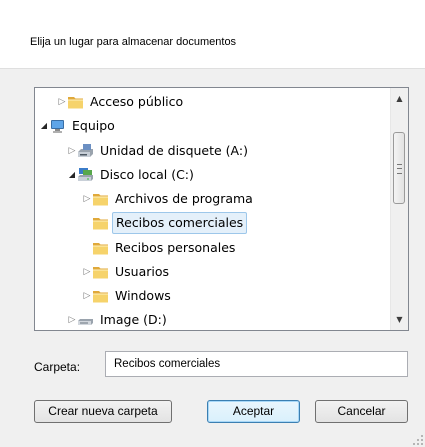 The height and width of the screenshot is (447, 425). What do you see at coordinates (213, 102) in the screenshot?
I see `tree-item: ▷ Acceso público` at bounding box center [213, 102].